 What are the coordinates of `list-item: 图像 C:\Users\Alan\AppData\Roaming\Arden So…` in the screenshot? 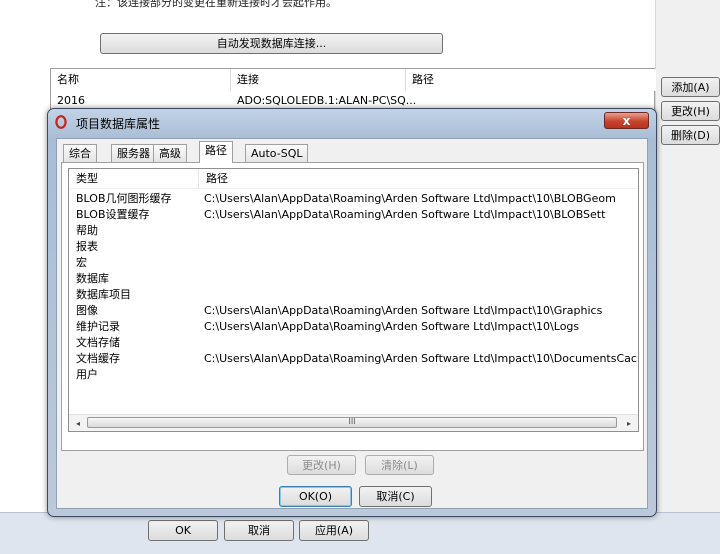 It's located at (353, 311).